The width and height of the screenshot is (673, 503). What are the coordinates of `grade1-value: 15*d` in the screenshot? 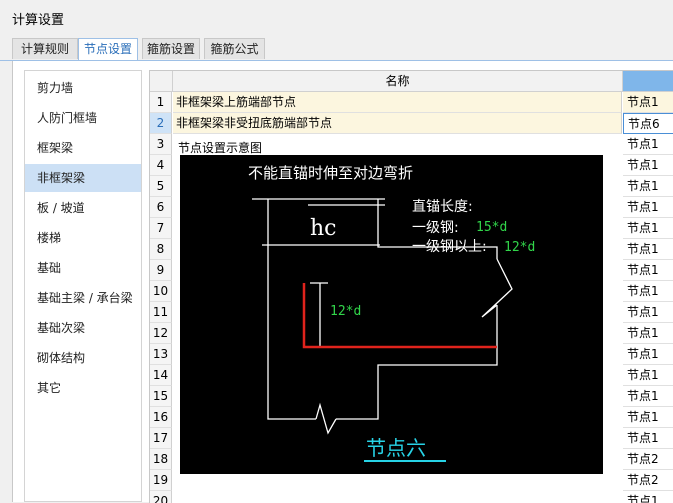 It's located at (491, 227).